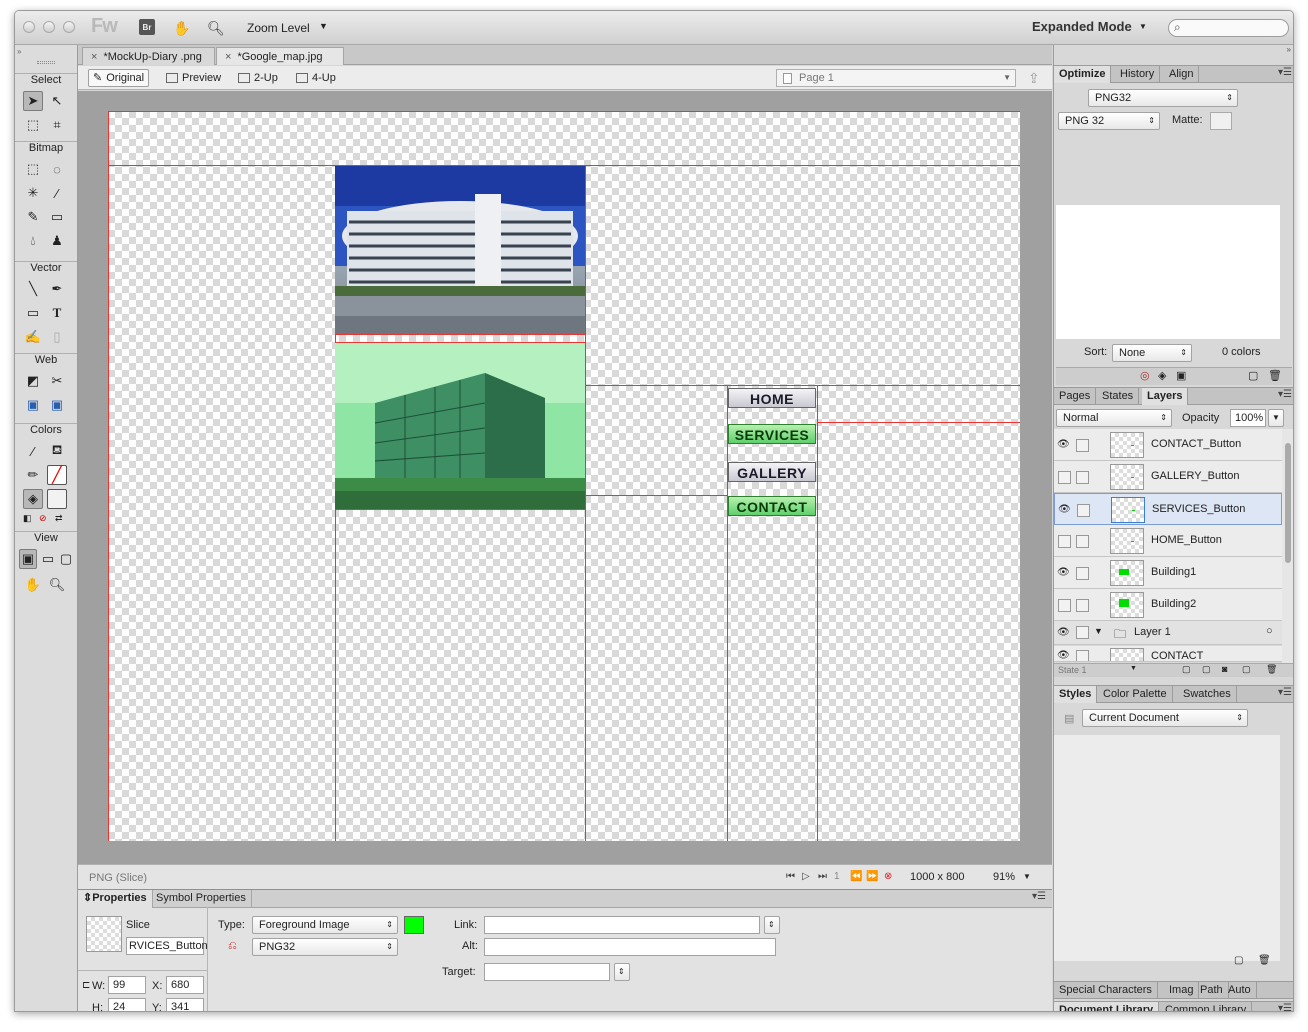 The height and width of the screenshot is (1032, 1308). What do you see at coordinates (325, 947) in the screenshot?
I see `format-select: PNG32 ⇕` at bounding box center [325, 947].